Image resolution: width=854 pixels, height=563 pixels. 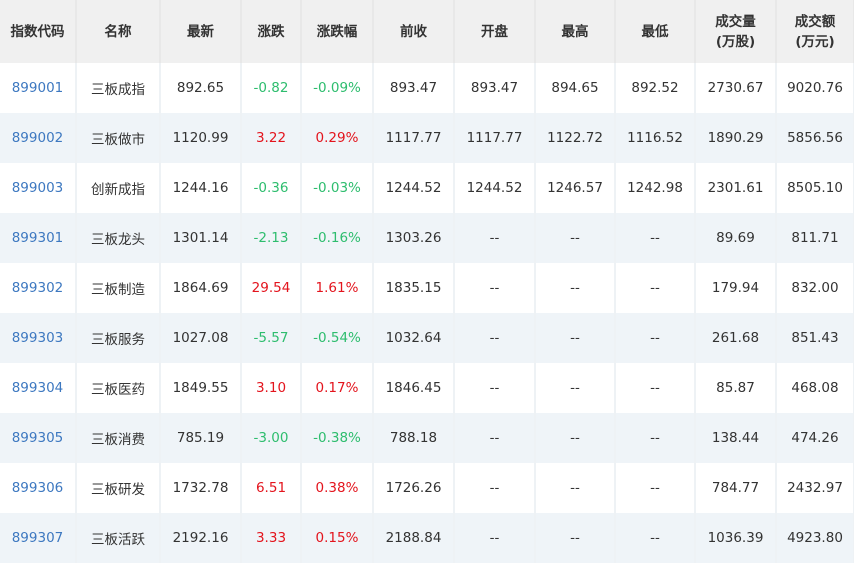 What do you see at coordinates (736, 188) in the screenshot?
I see `cell-volume: 2301.61` at bounding box center [736, 188].